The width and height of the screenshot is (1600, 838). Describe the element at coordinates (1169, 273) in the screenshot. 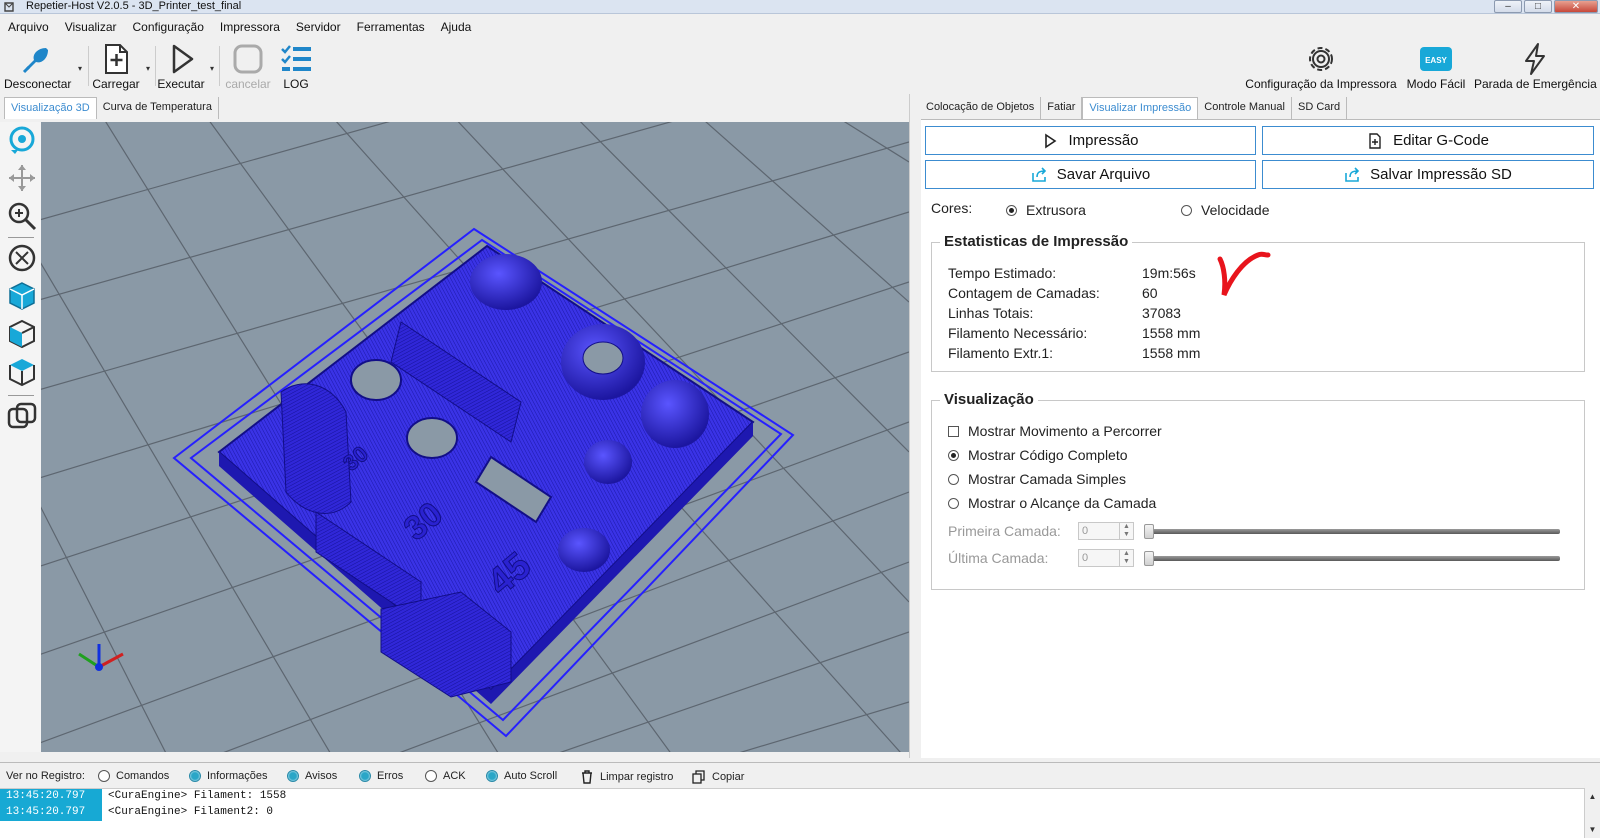

I see `stat-value-time: 19m:56s` at that location.